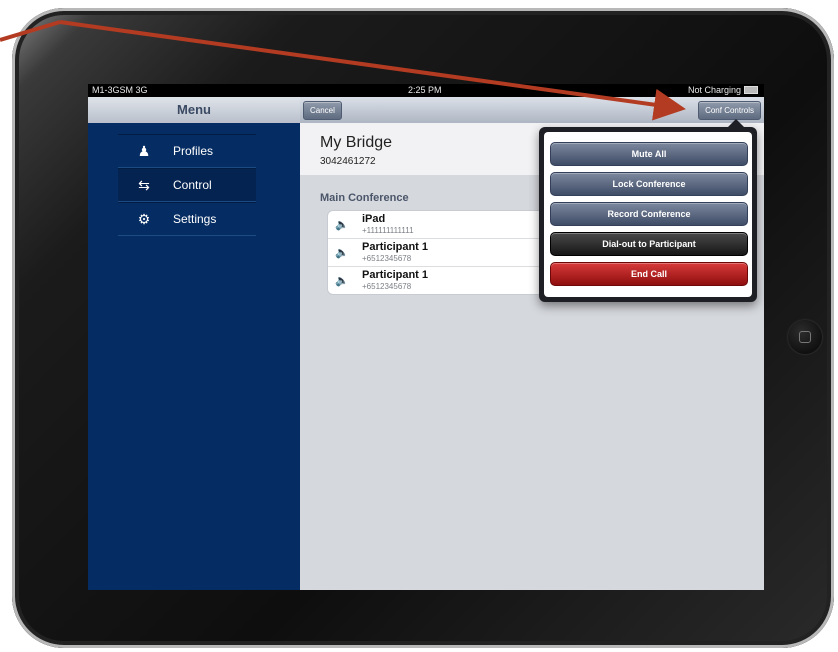  I want to click on gear-icon: ⚙, so click(144, 219).